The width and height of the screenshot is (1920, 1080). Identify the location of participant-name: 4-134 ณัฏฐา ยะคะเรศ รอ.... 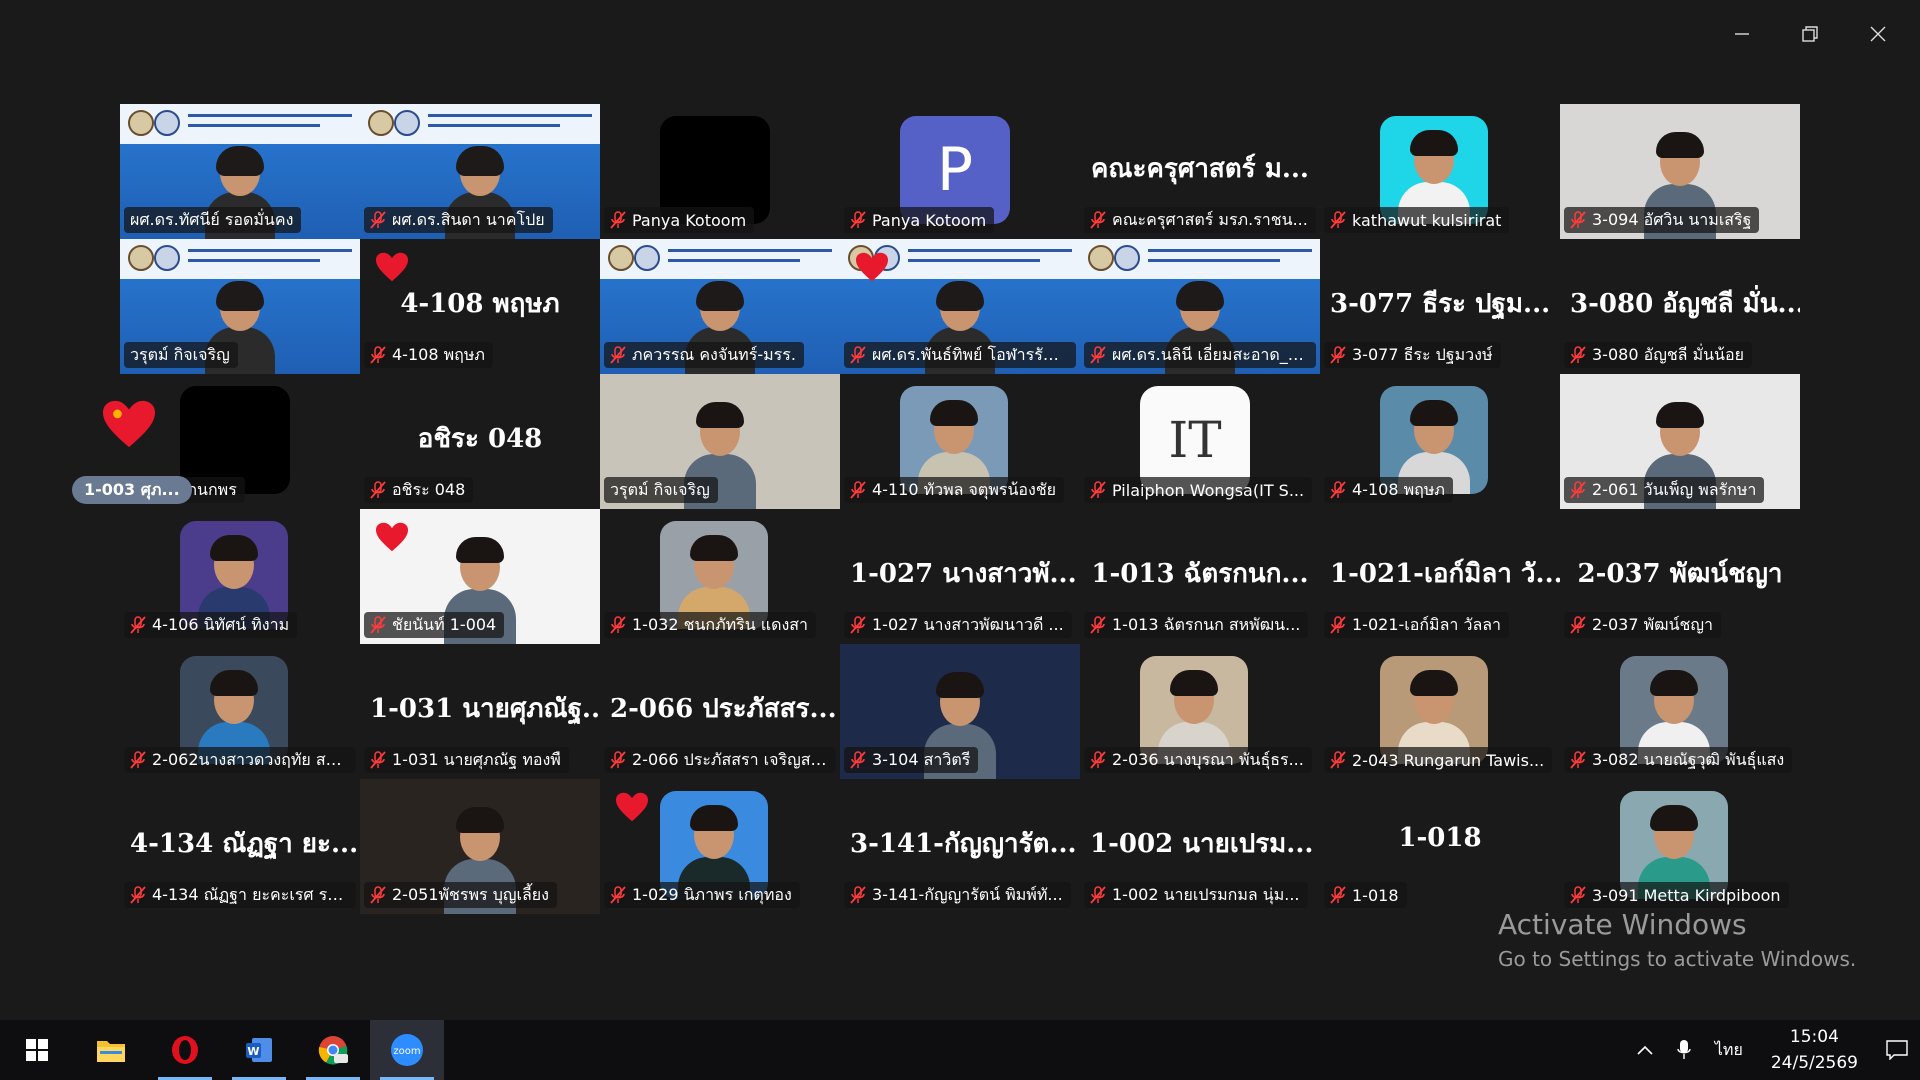
(250, 894).